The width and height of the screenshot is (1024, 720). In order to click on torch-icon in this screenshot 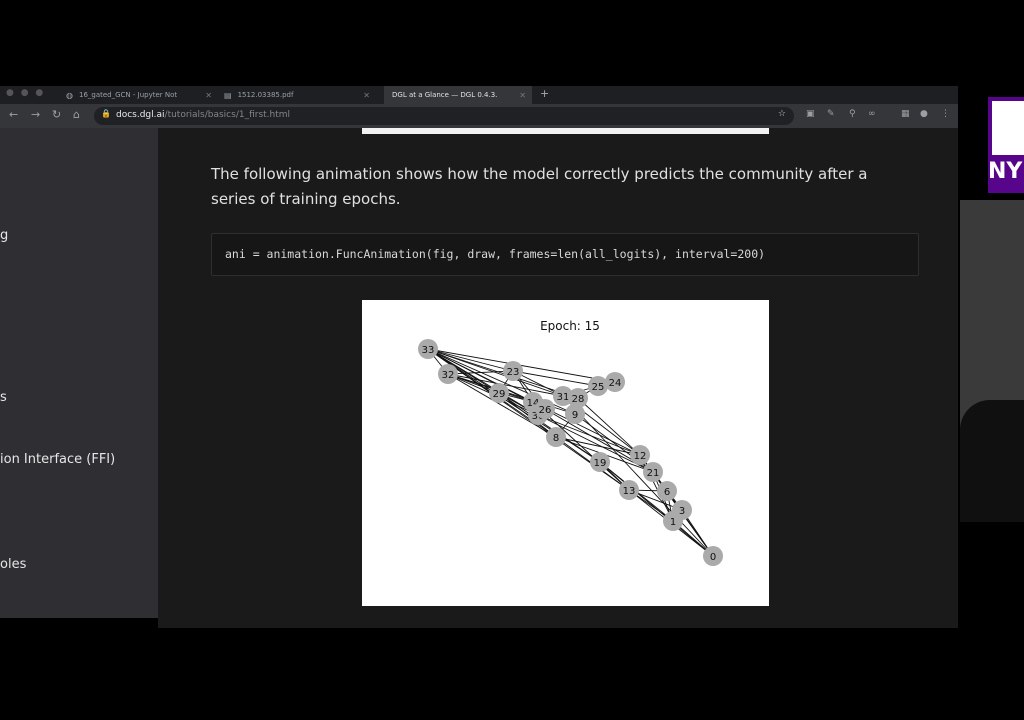, I will do `click(1008, 128)`.